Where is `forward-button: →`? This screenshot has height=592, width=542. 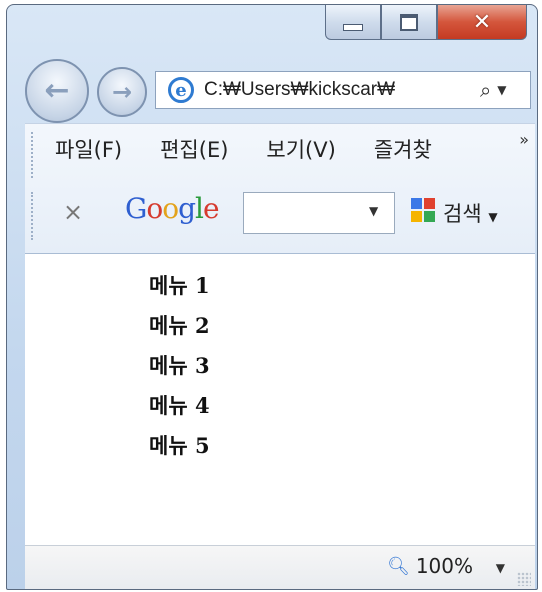
forward-button: → is located at coordinates (122, 92).